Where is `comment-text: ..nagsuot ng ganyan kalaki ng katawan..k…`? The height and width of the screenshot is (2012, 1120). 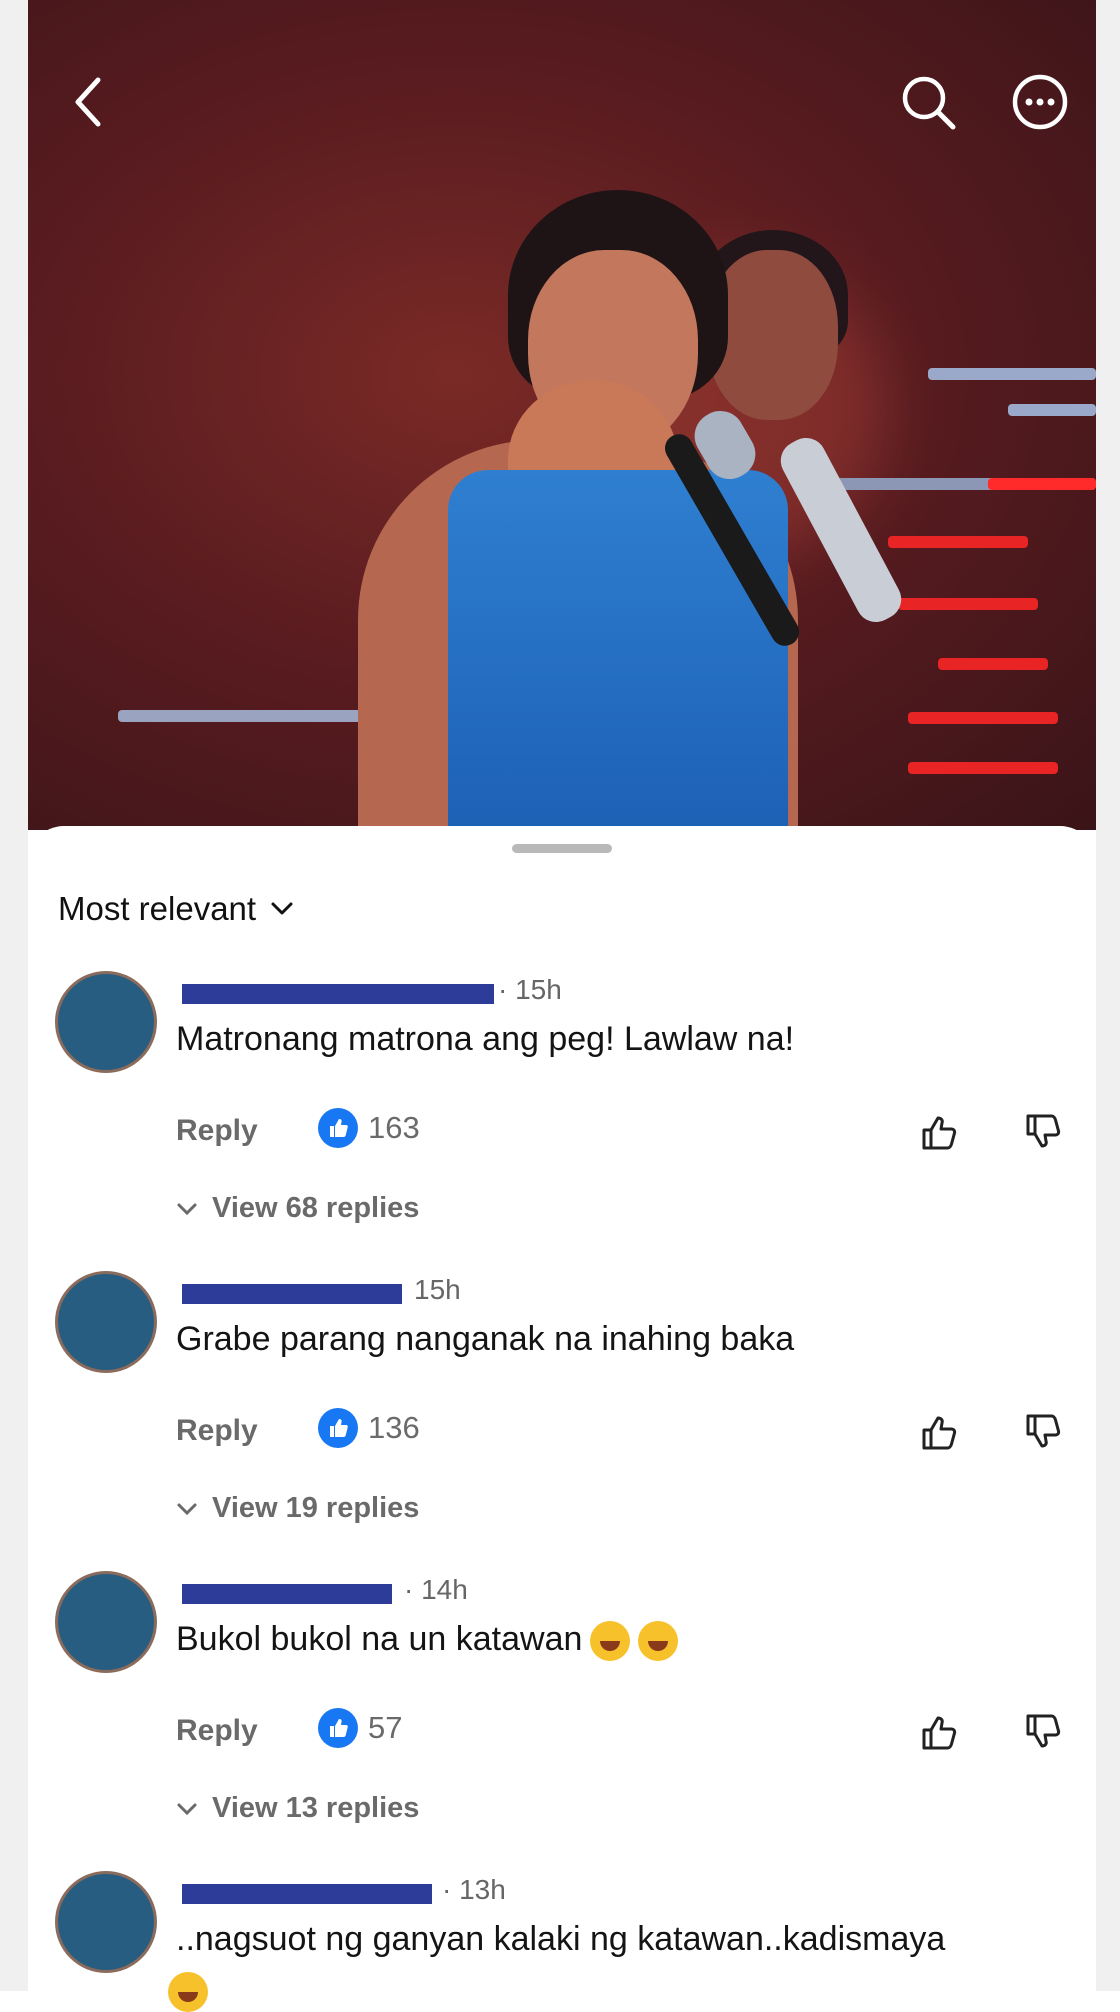 comment-text: ..nagsuot ng ganyan kalaki ng katawan..k… is located at coordinates (561, 1939).